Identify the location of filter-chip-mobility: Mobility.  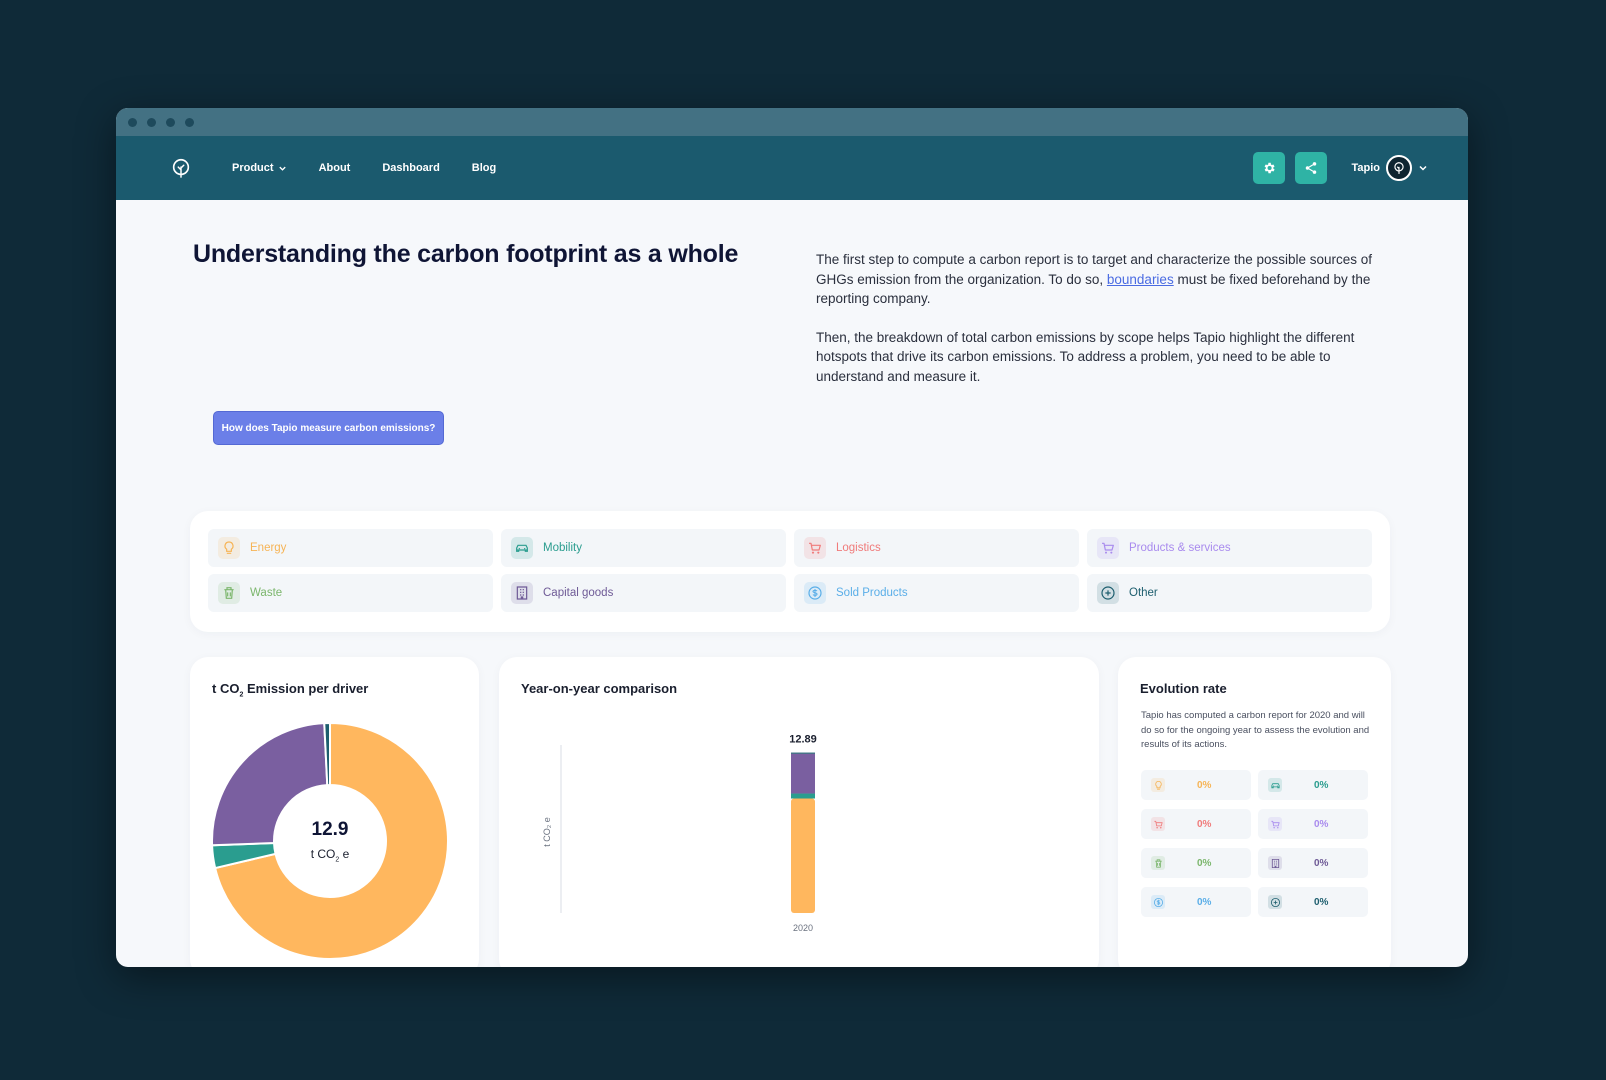
(643, 548).